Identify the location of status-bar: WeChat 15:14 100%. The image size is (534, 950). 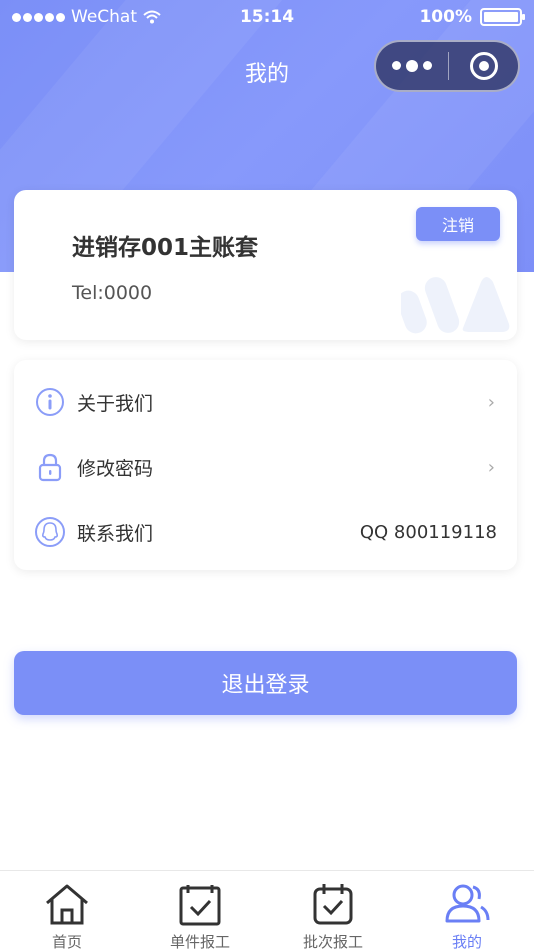
(267, 18).